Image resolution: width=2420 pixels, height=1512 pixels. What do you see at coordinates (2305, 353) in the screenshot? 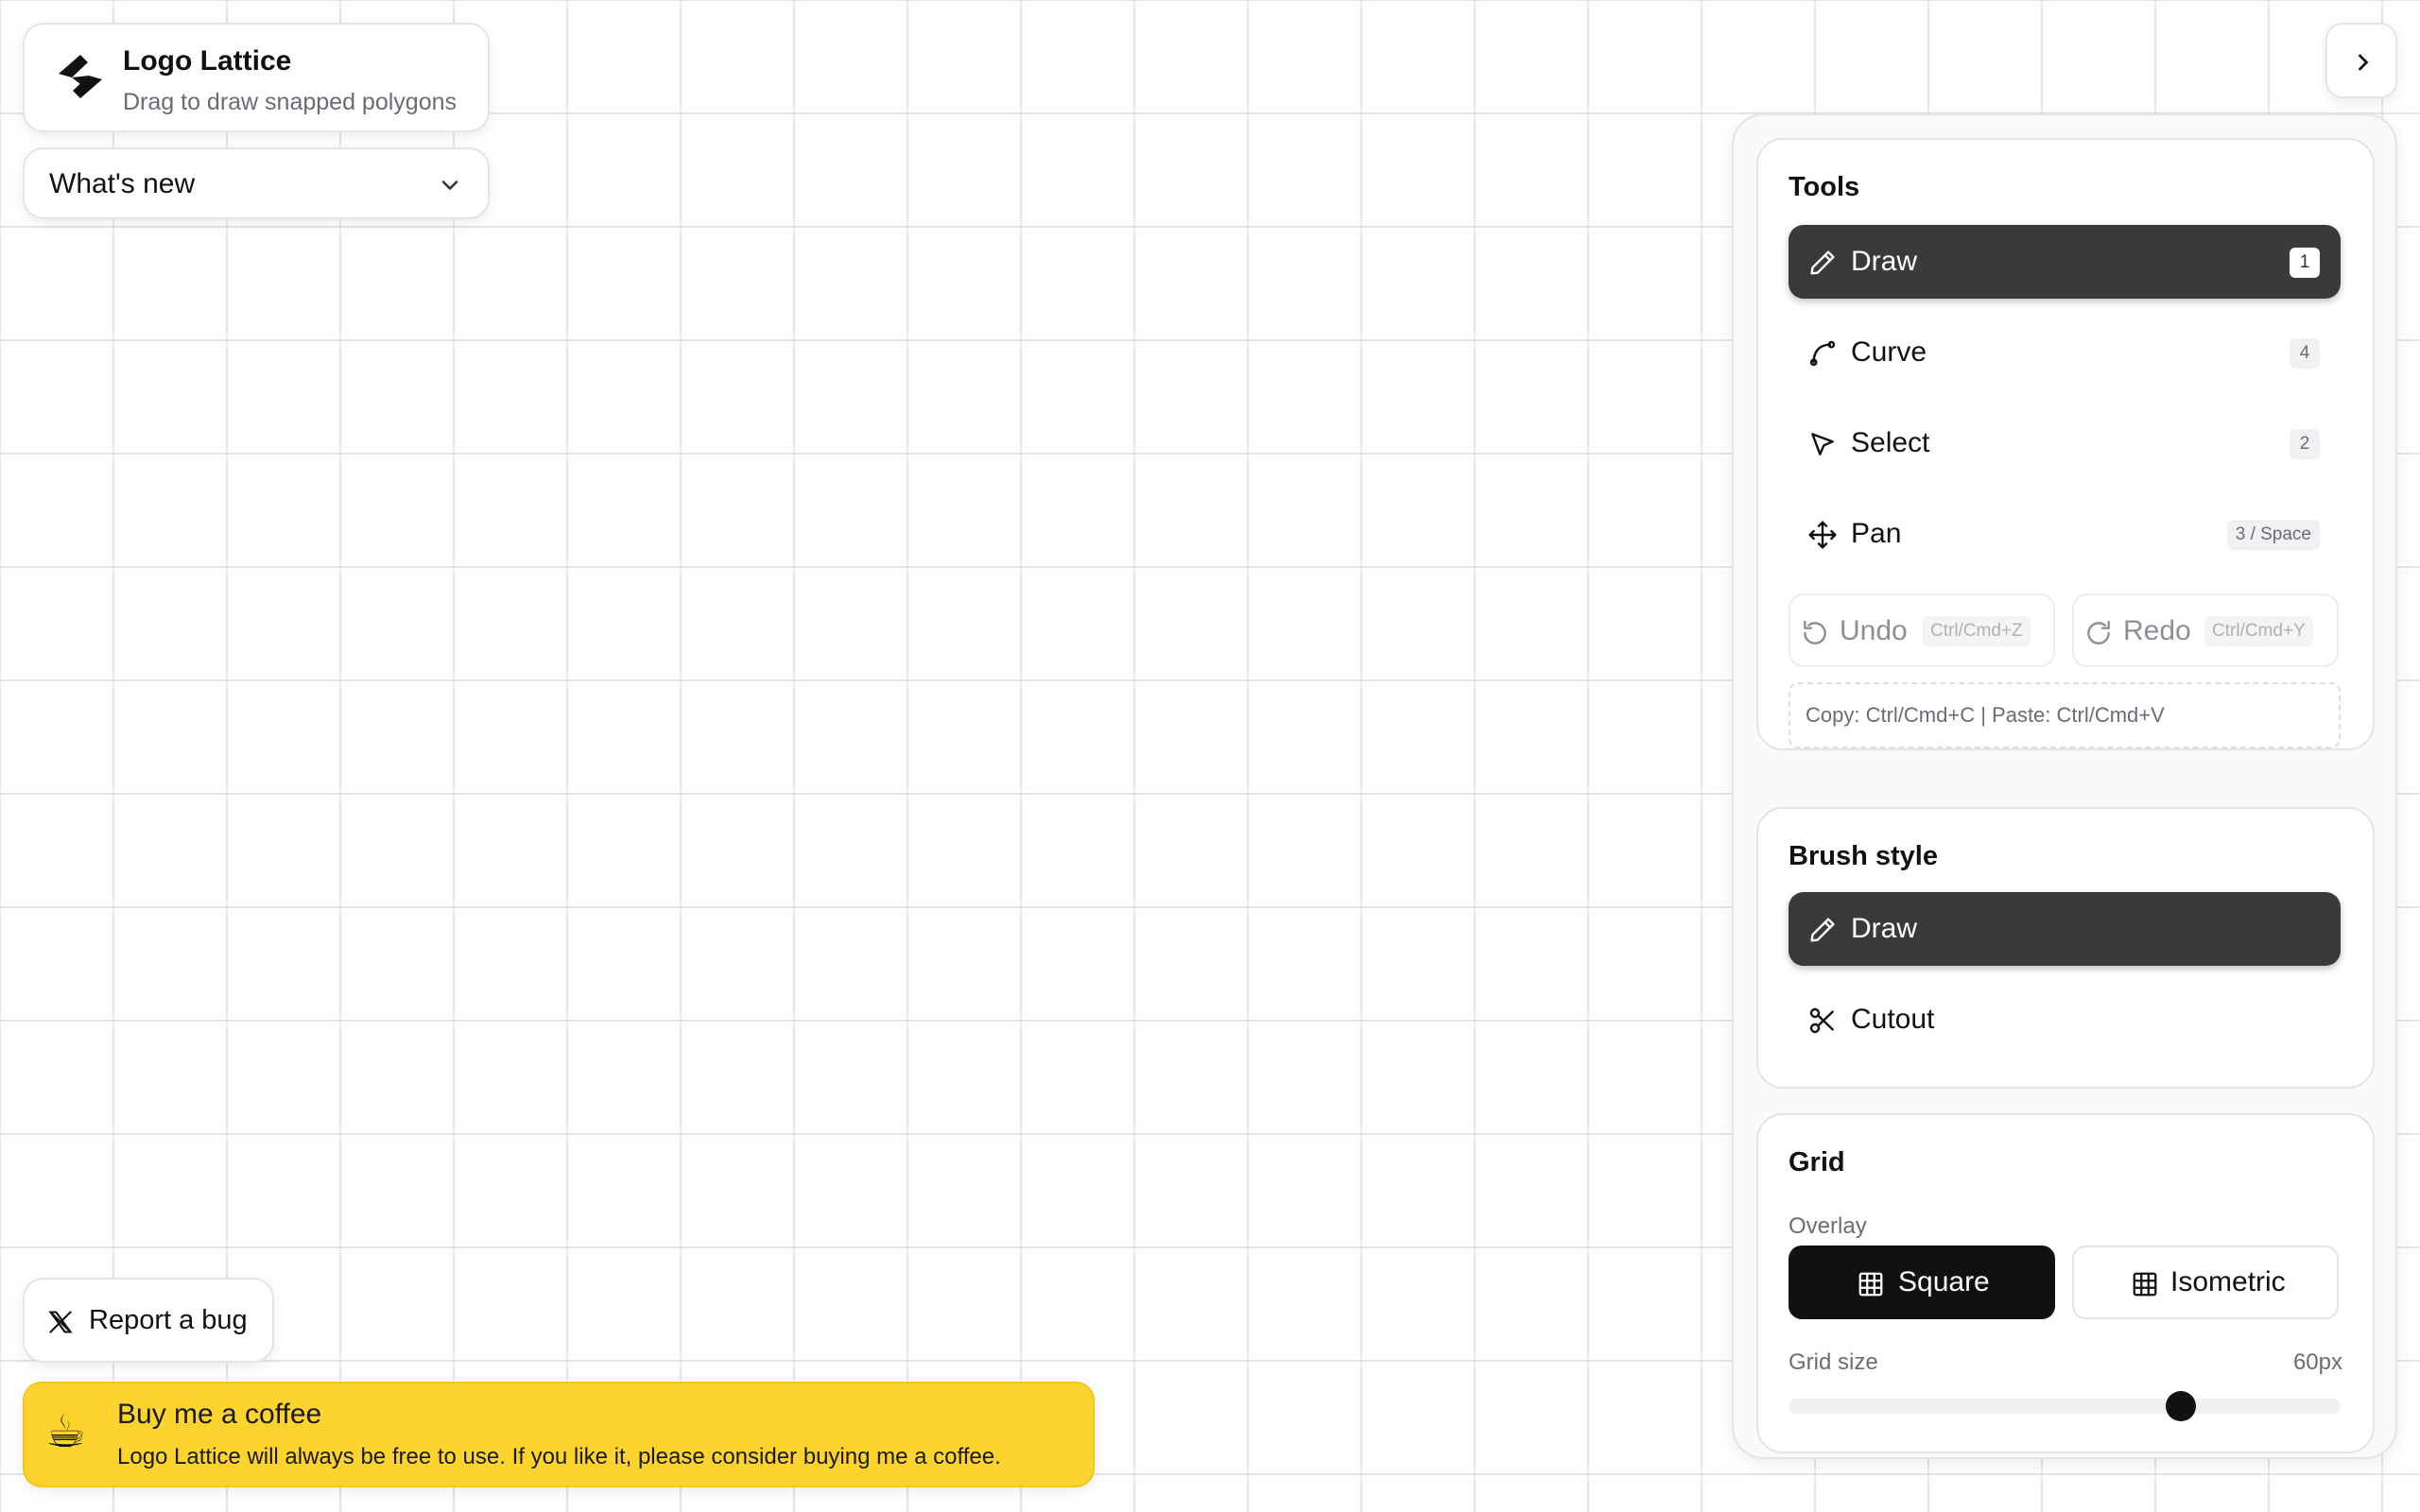
I see `shortcut-badge: 4` at bounding box center [2305, 353].